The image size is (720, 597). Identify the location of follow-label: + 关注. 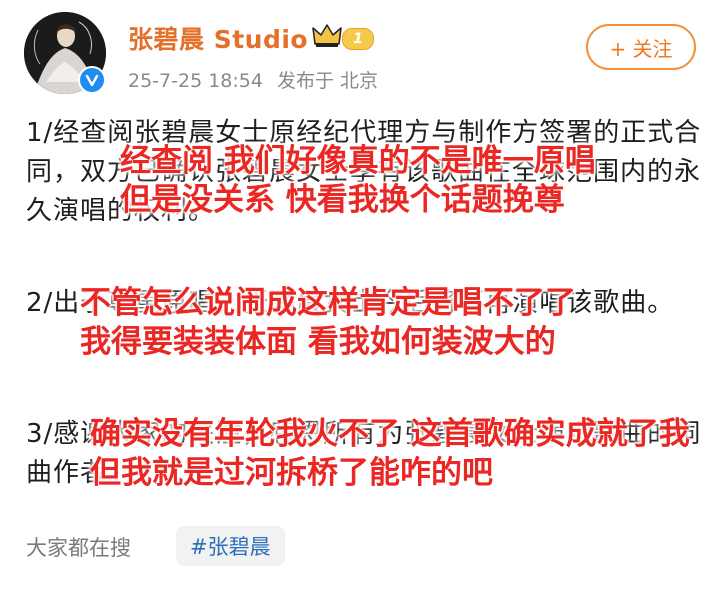
(641, 48).